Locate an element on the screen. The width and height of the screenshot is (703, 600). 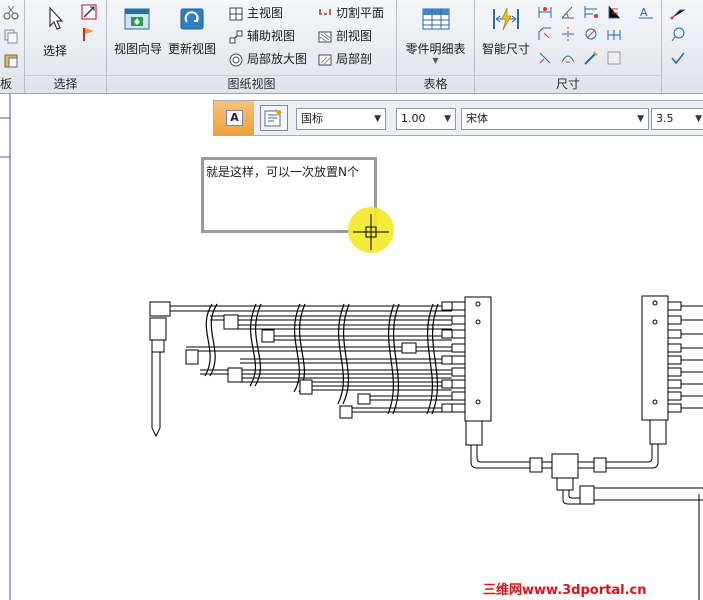
watermark: 三维网www.3dportal.cn is located at coordinates (565, 590).